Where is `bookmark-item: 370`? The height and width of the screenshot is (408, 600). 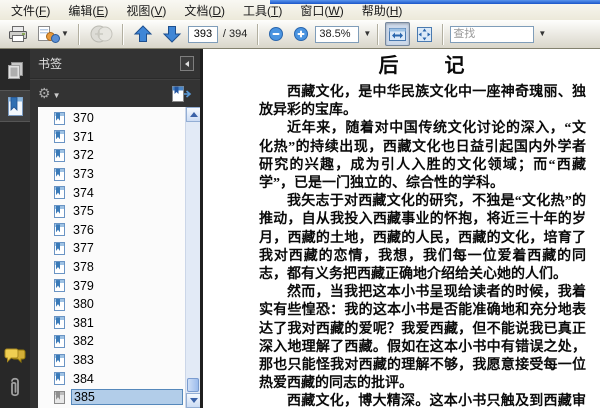
bookmark-item: 370 is located at coordinates (111, 118).